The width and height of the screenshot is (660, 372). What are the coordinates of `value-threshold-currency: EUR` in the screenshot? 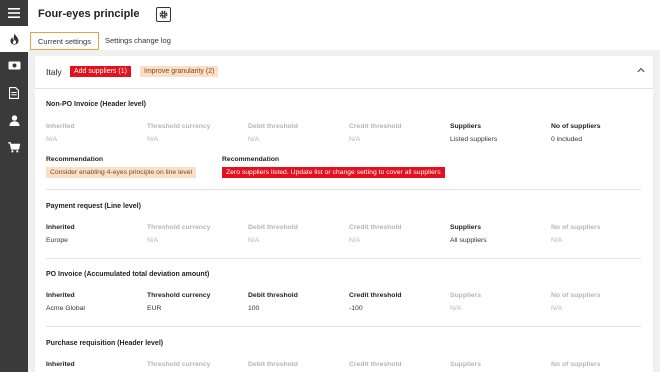 It's located at (154, 308).